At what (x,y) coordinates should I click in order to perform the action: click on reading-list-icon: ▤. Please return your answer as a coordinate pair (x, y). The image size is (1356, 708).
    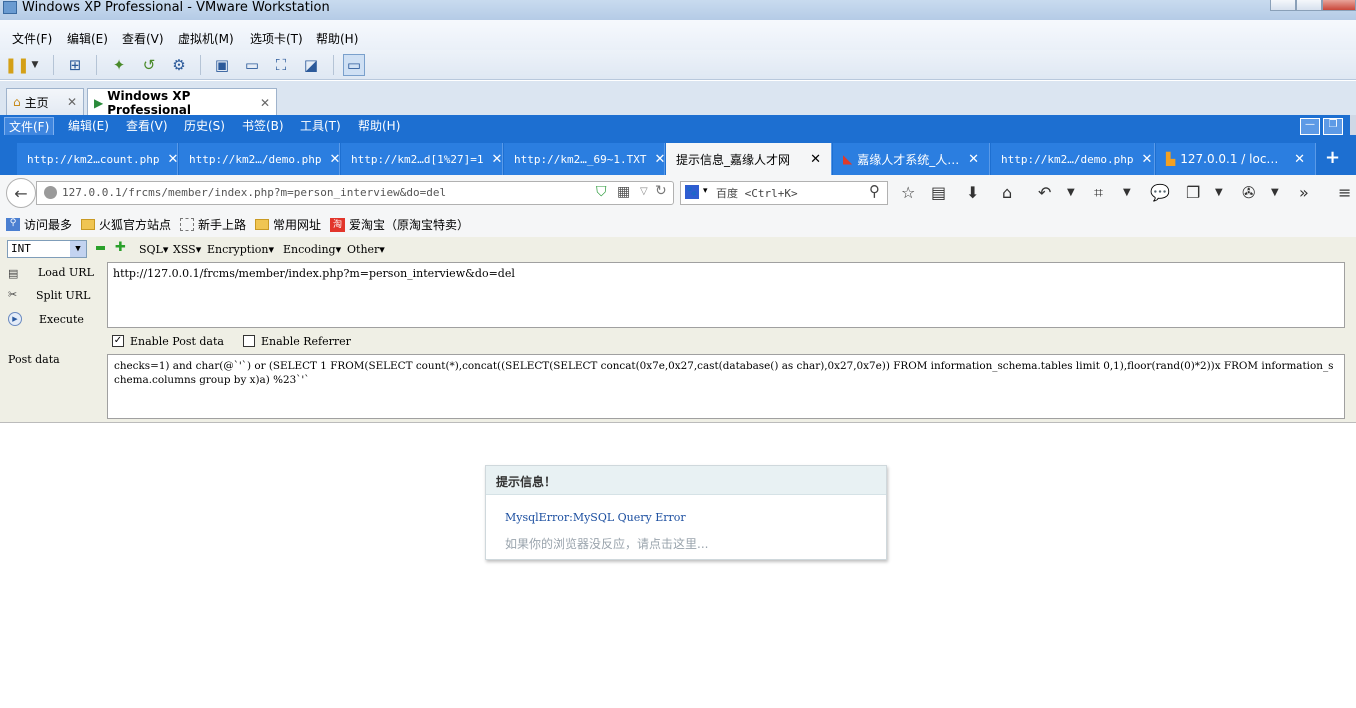
    Looking at the image, I should click on (938, 192).